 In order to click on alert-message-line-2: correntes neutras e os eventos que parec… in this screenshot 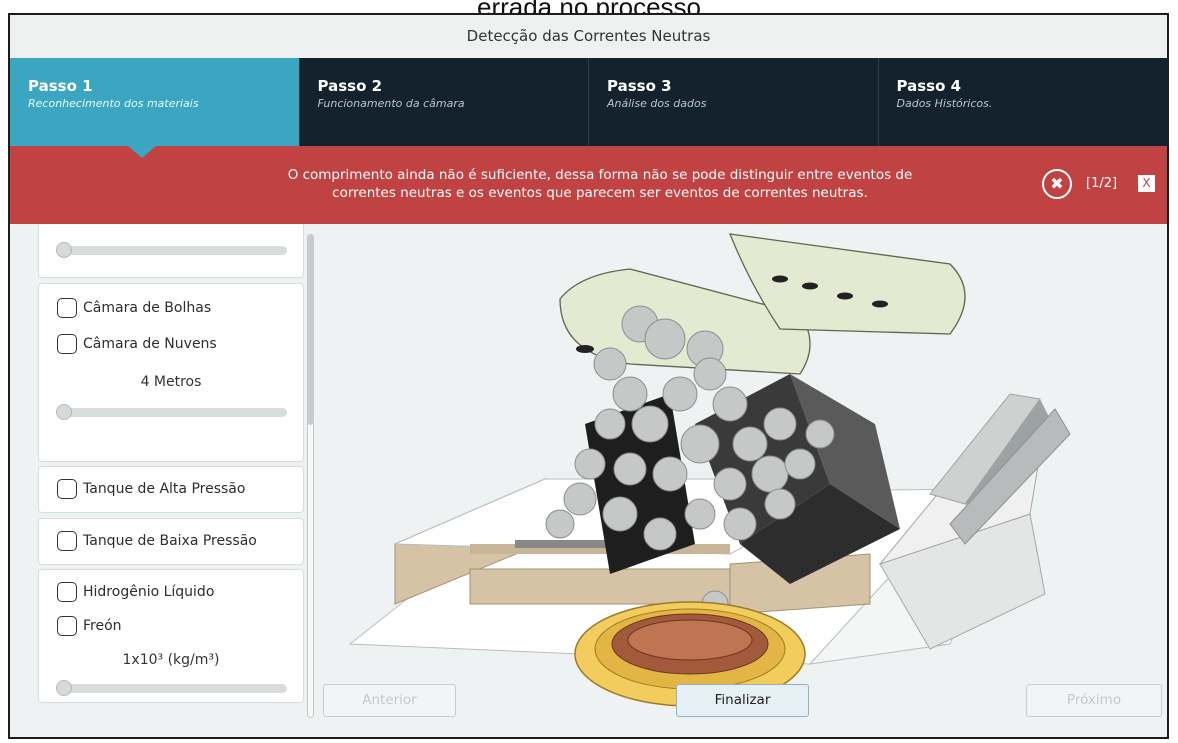, I will do `click(600, 193)`.